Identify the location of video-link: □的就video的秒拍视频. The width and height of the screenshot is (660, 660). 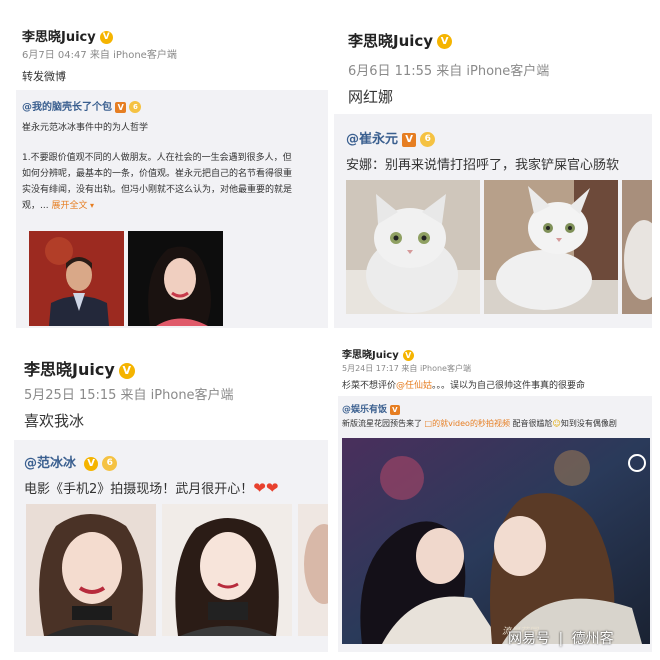
(467, 423).